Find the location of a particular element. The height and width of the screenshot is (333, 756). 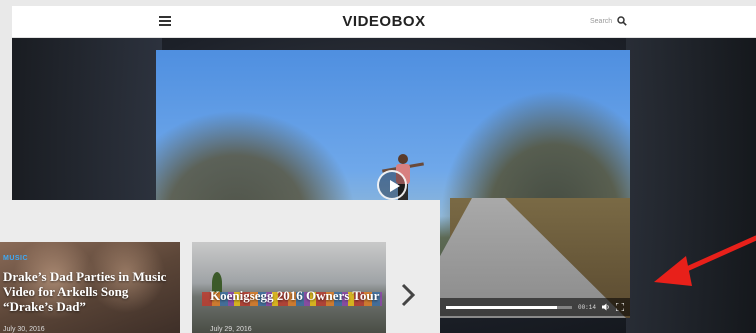

video-progress-fill is located at coordinates (501, 307).